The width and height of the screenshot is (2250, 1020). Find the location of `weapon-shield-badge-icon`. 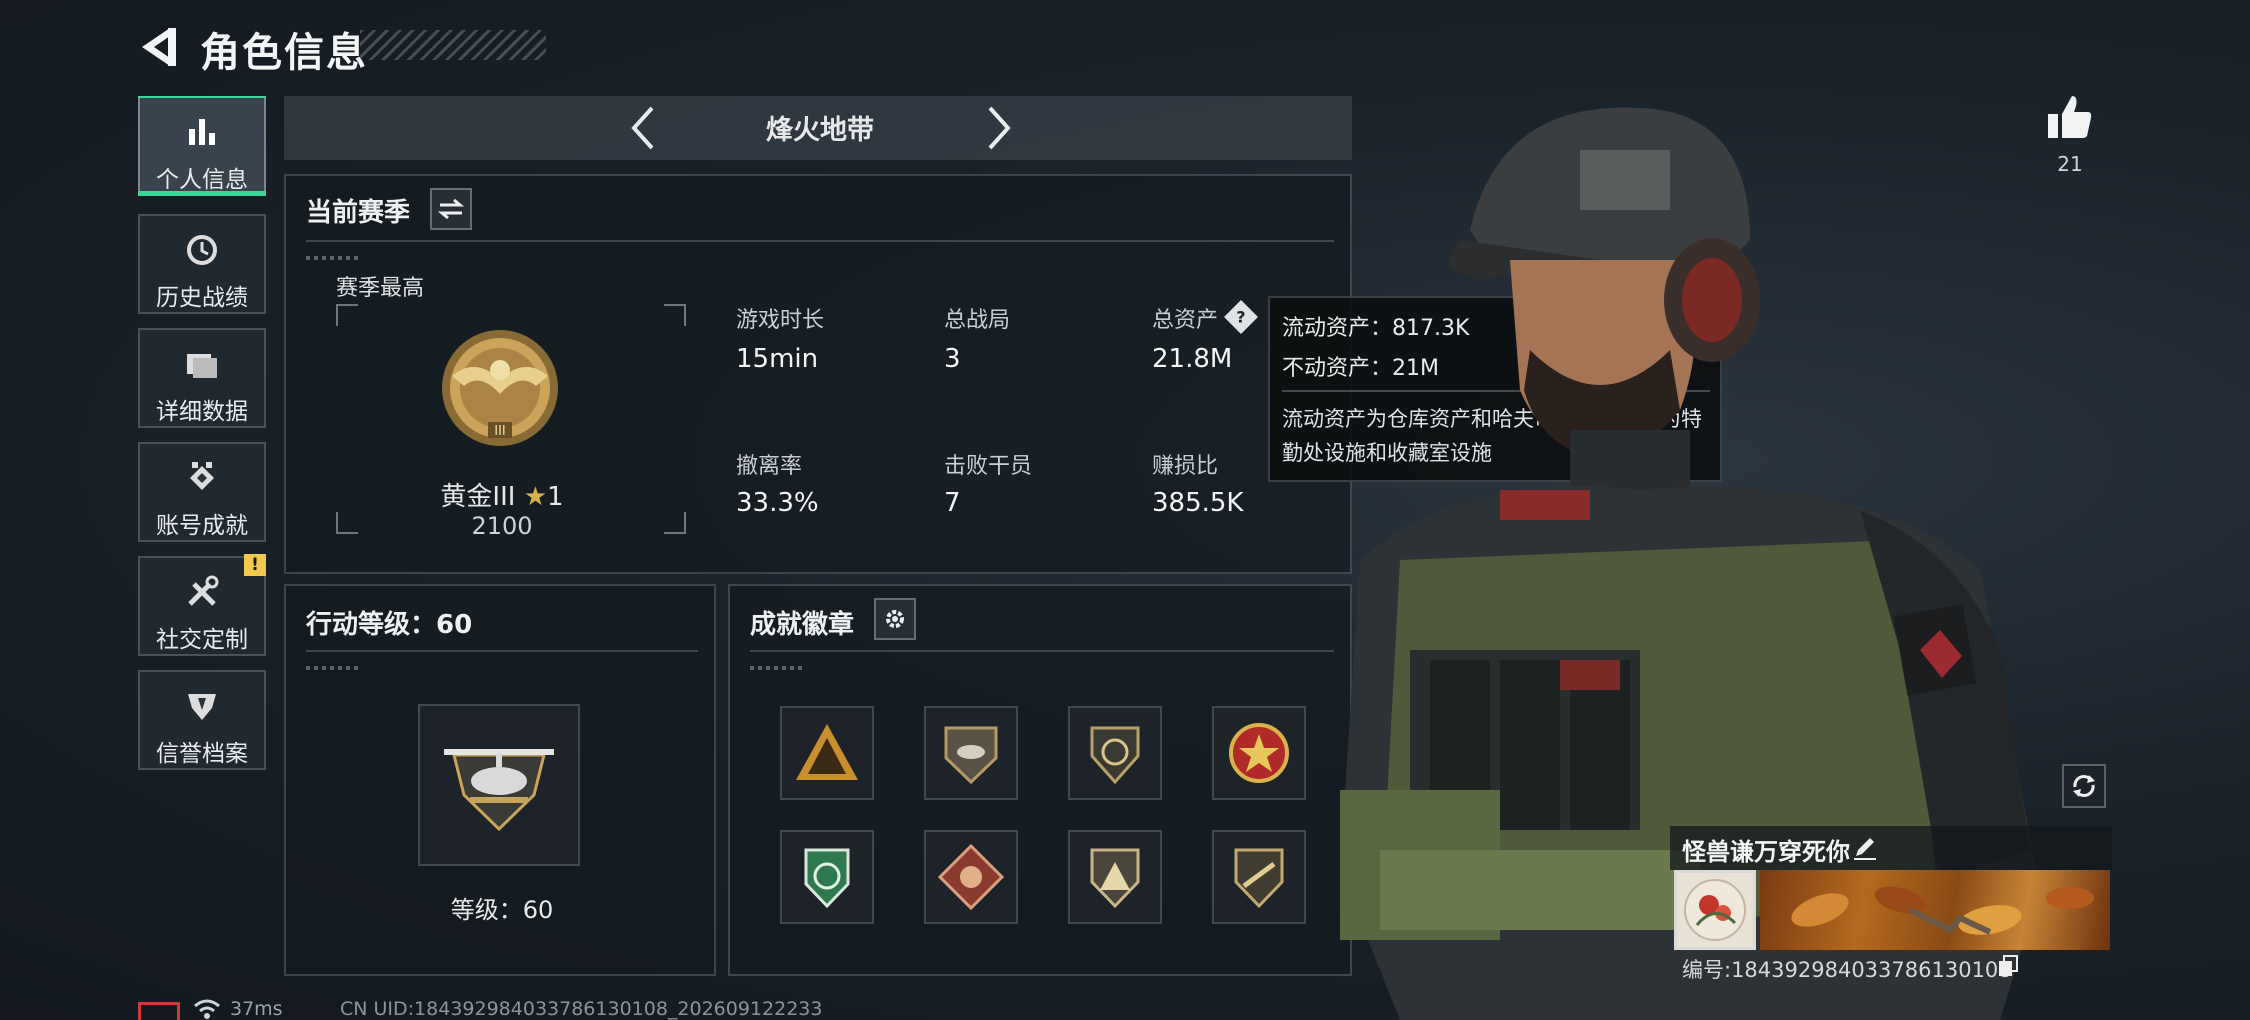

weapon-shield-badge-icon is located at coordinates (1115, 755).